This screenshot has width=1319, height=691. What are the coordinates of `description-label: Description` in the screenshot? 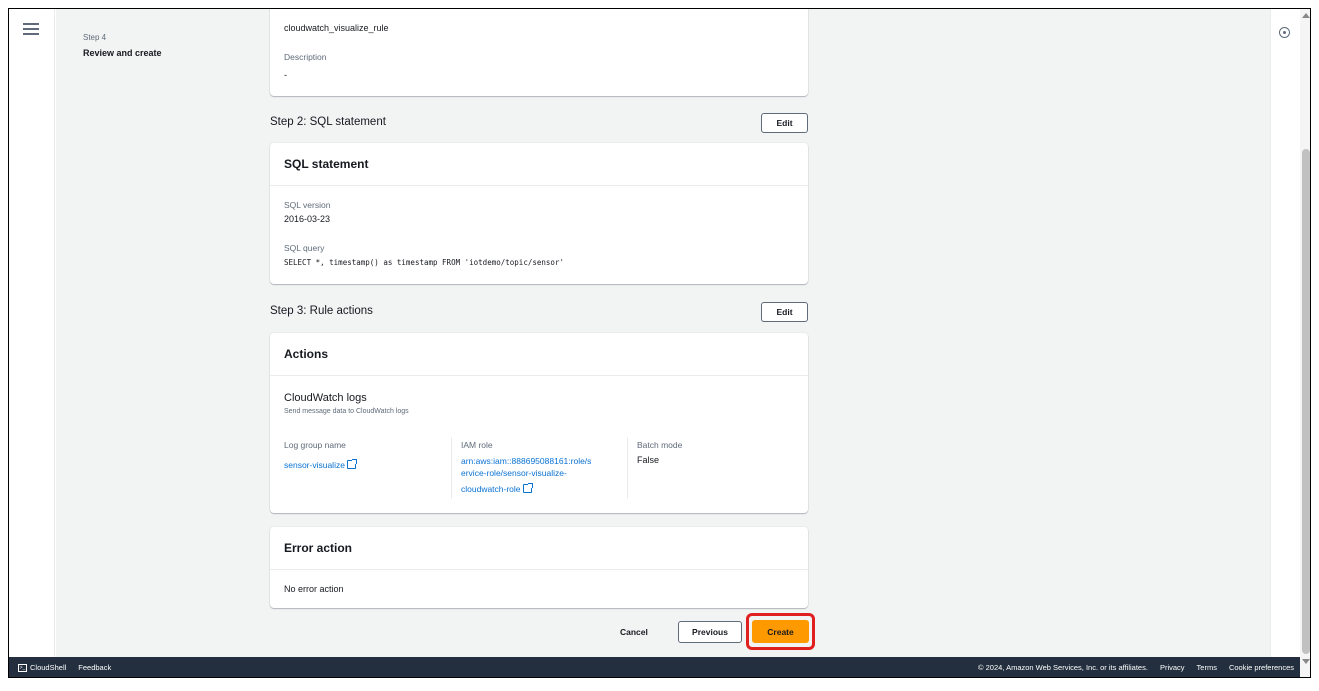 It's located at (305, 57).